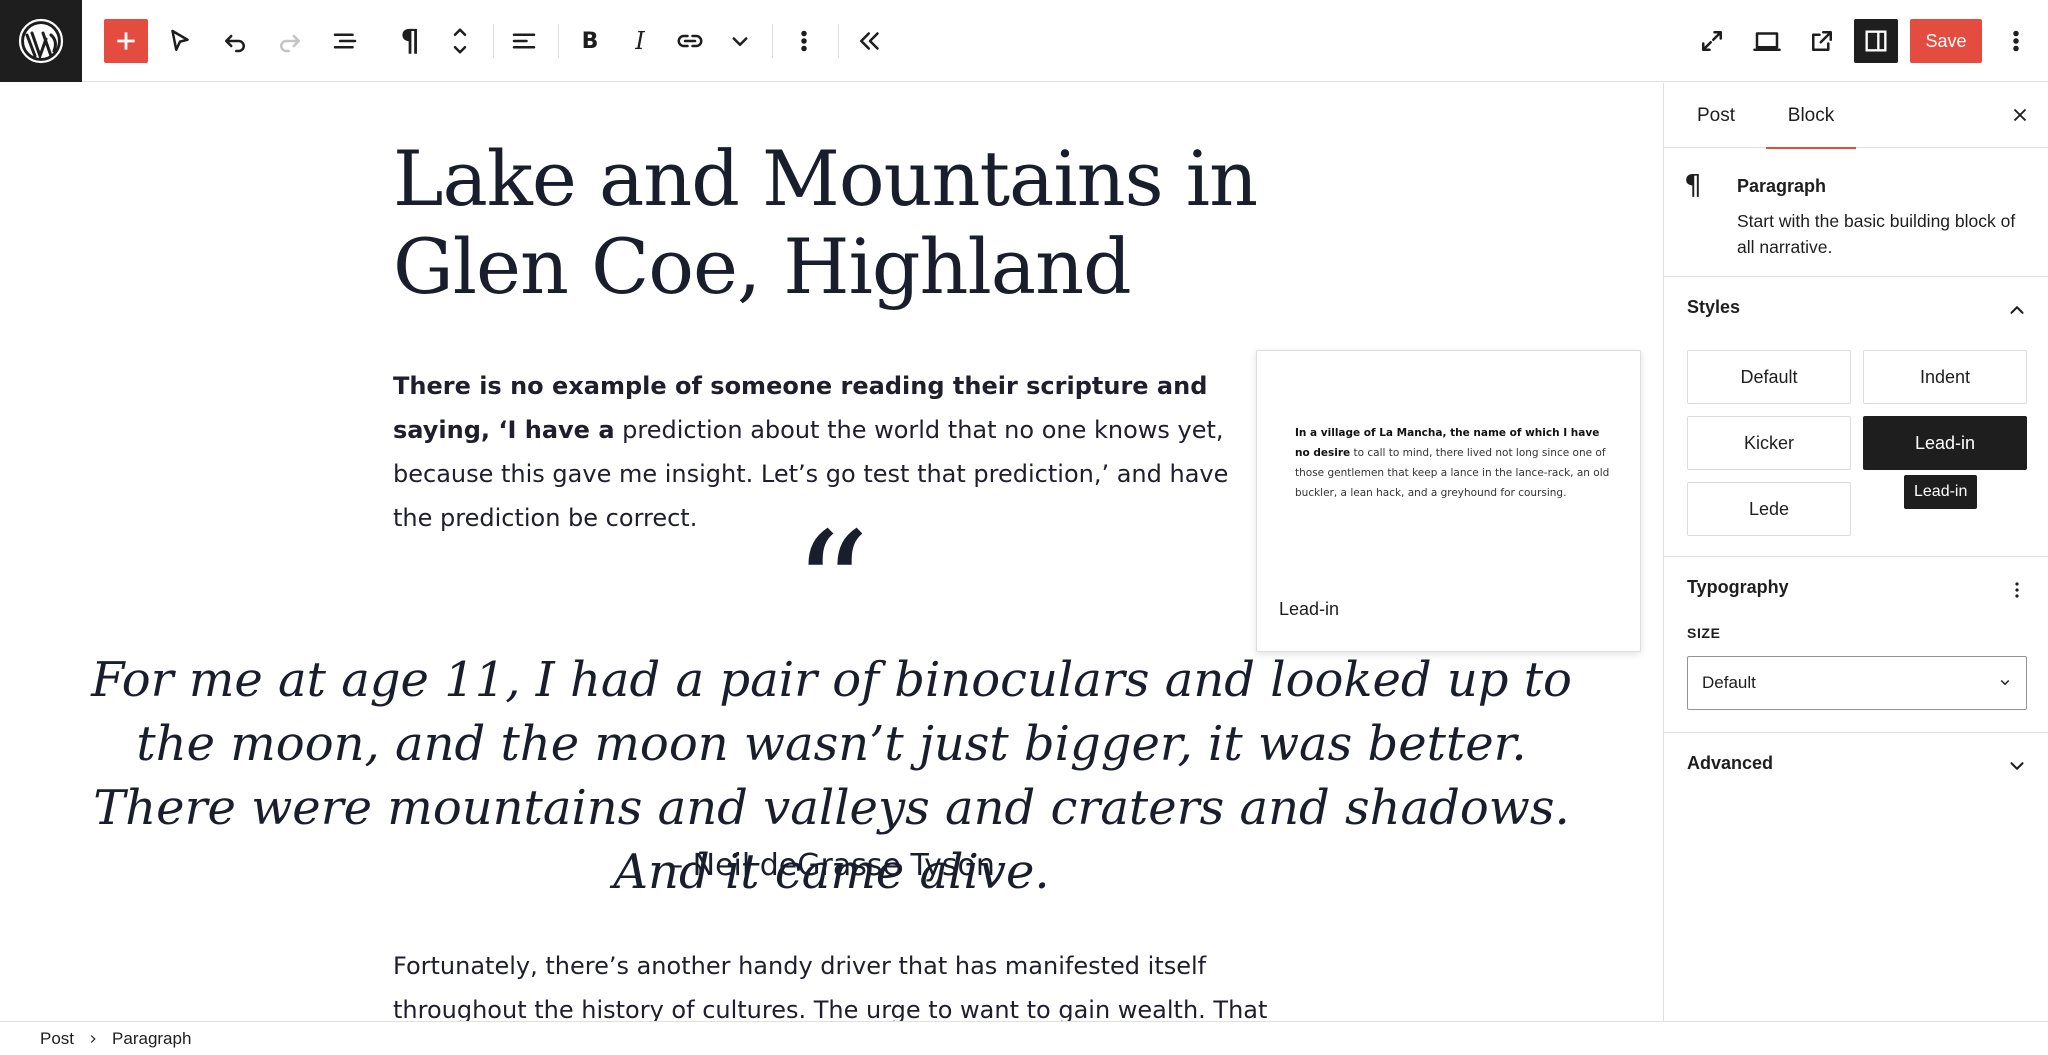  I want to click on list-view-button, so click(345, 41).